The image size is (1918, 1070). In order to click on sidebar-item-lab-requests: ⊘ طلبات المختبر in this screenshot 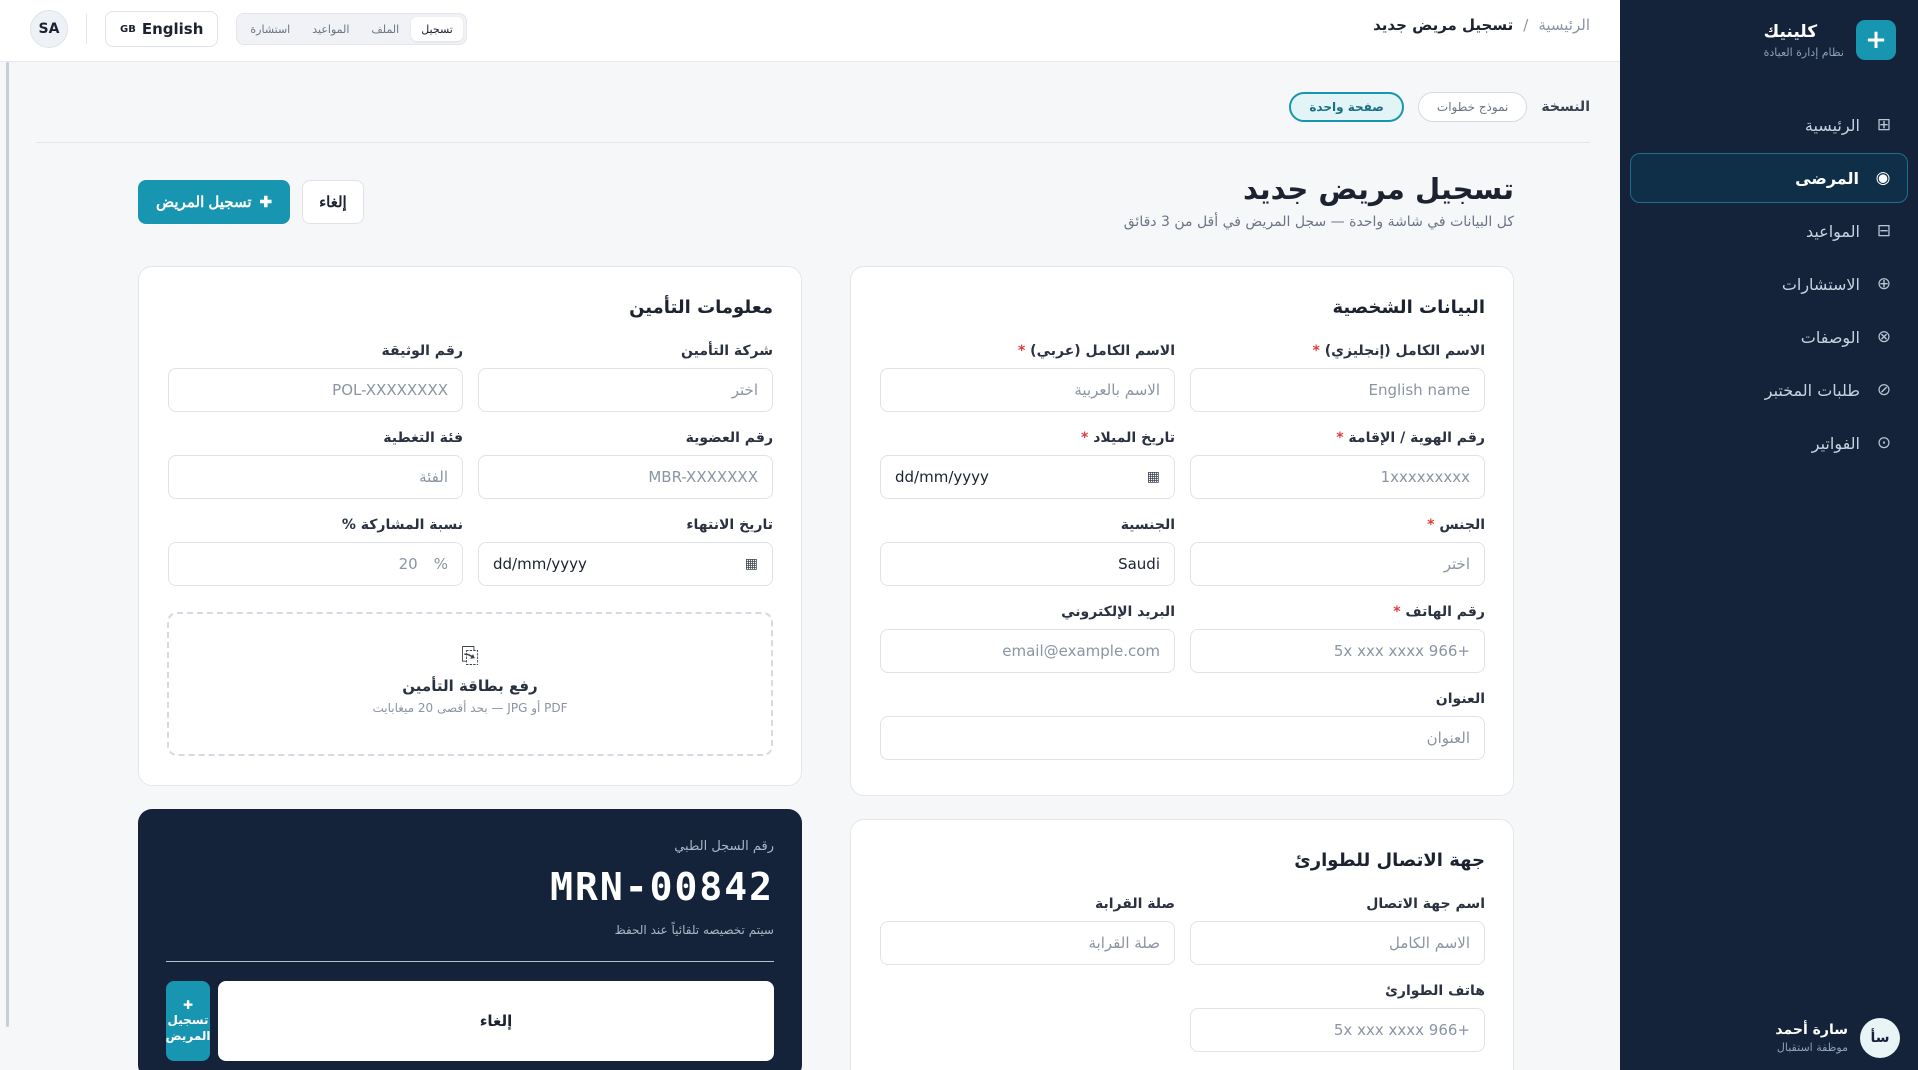, I will do `click(1769, 390)`.